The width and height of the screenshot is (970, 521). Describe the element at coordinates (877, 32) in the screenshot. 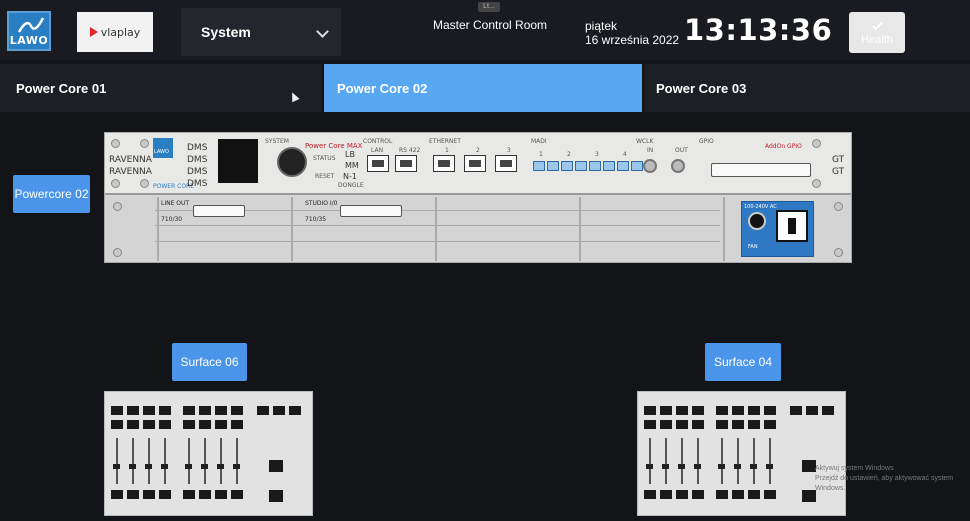

I see `health-button: Health` at that location.